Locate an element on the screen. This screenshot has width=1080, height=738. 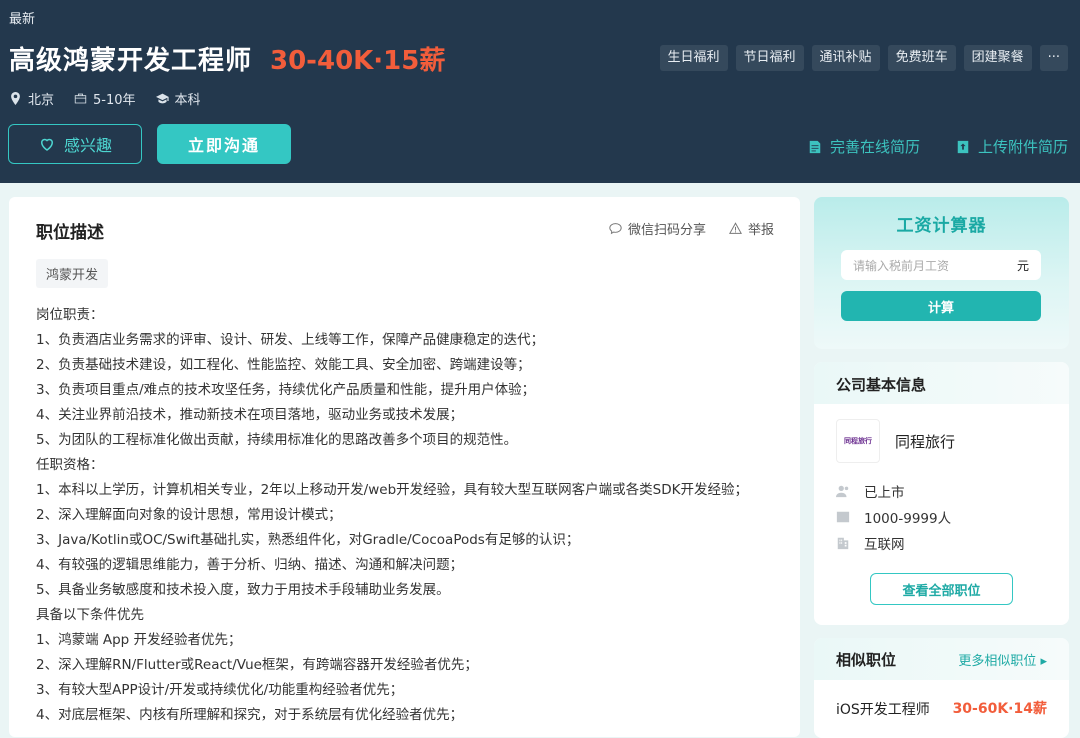
salary-calculator: 工资计算器 请输入税前月工资 元 计算 is located at coordinates (941, 273).